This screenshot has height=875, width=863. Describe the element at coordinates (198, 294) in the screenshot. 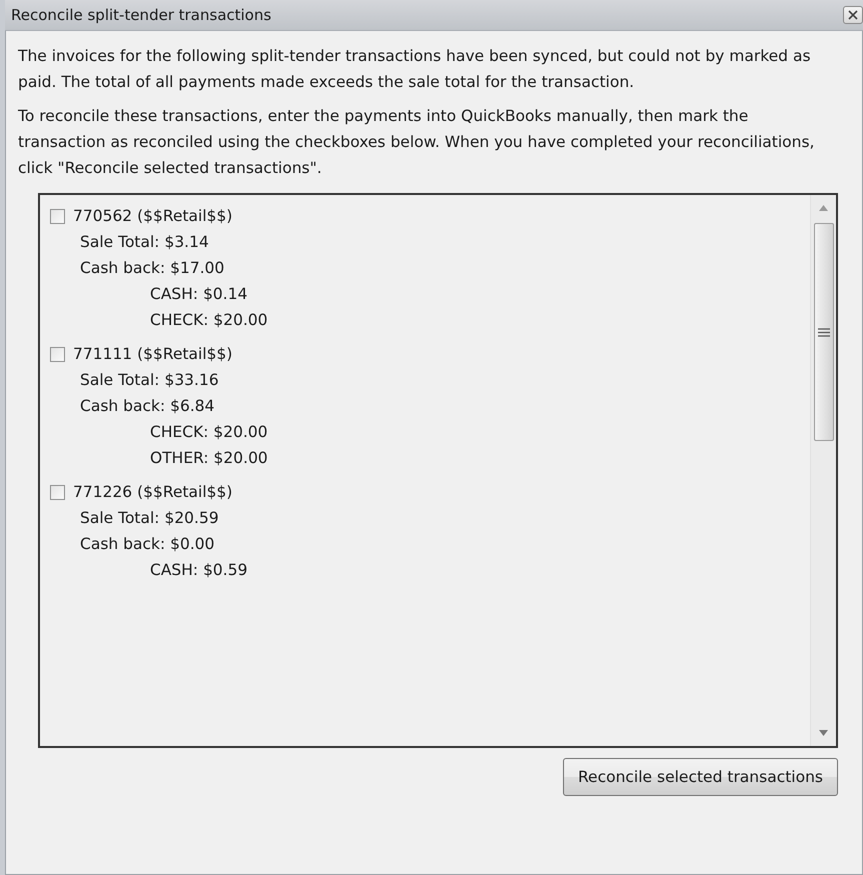

I see `payment-text: CASH: $0.14` at that location.